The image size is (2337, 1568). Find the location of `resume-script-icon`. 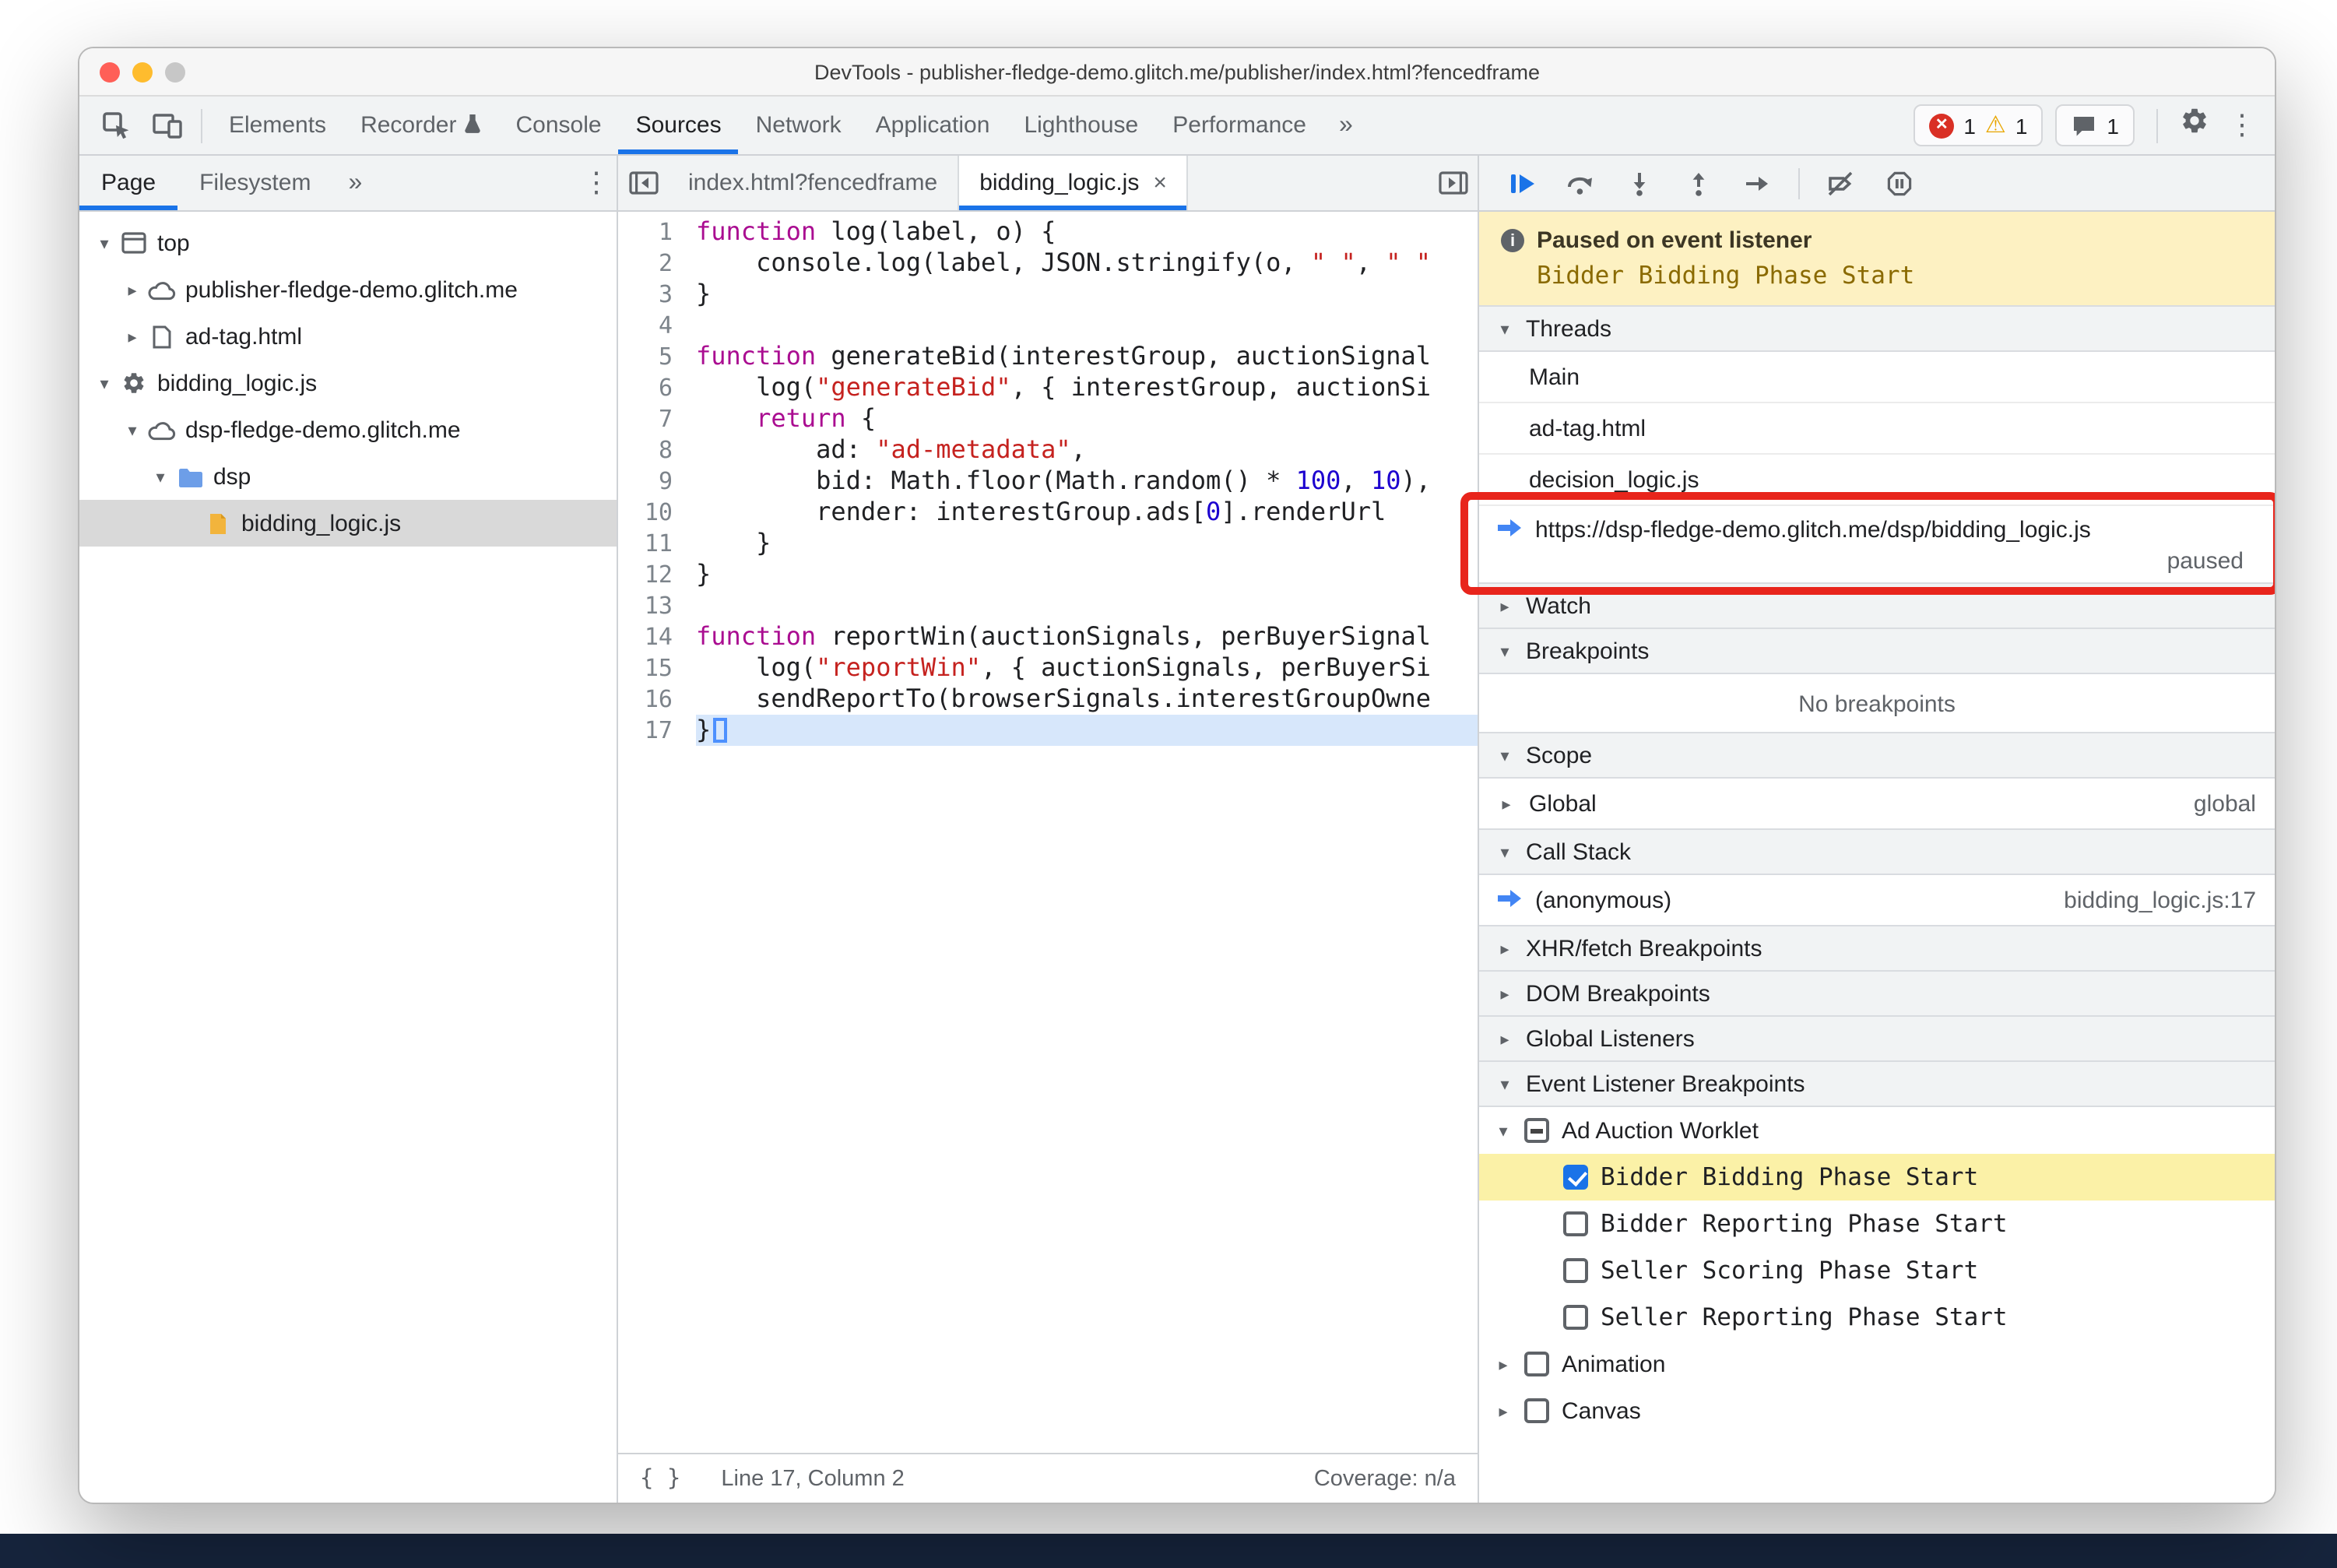

resume-script-icon is located at coordinates (1522, 183).